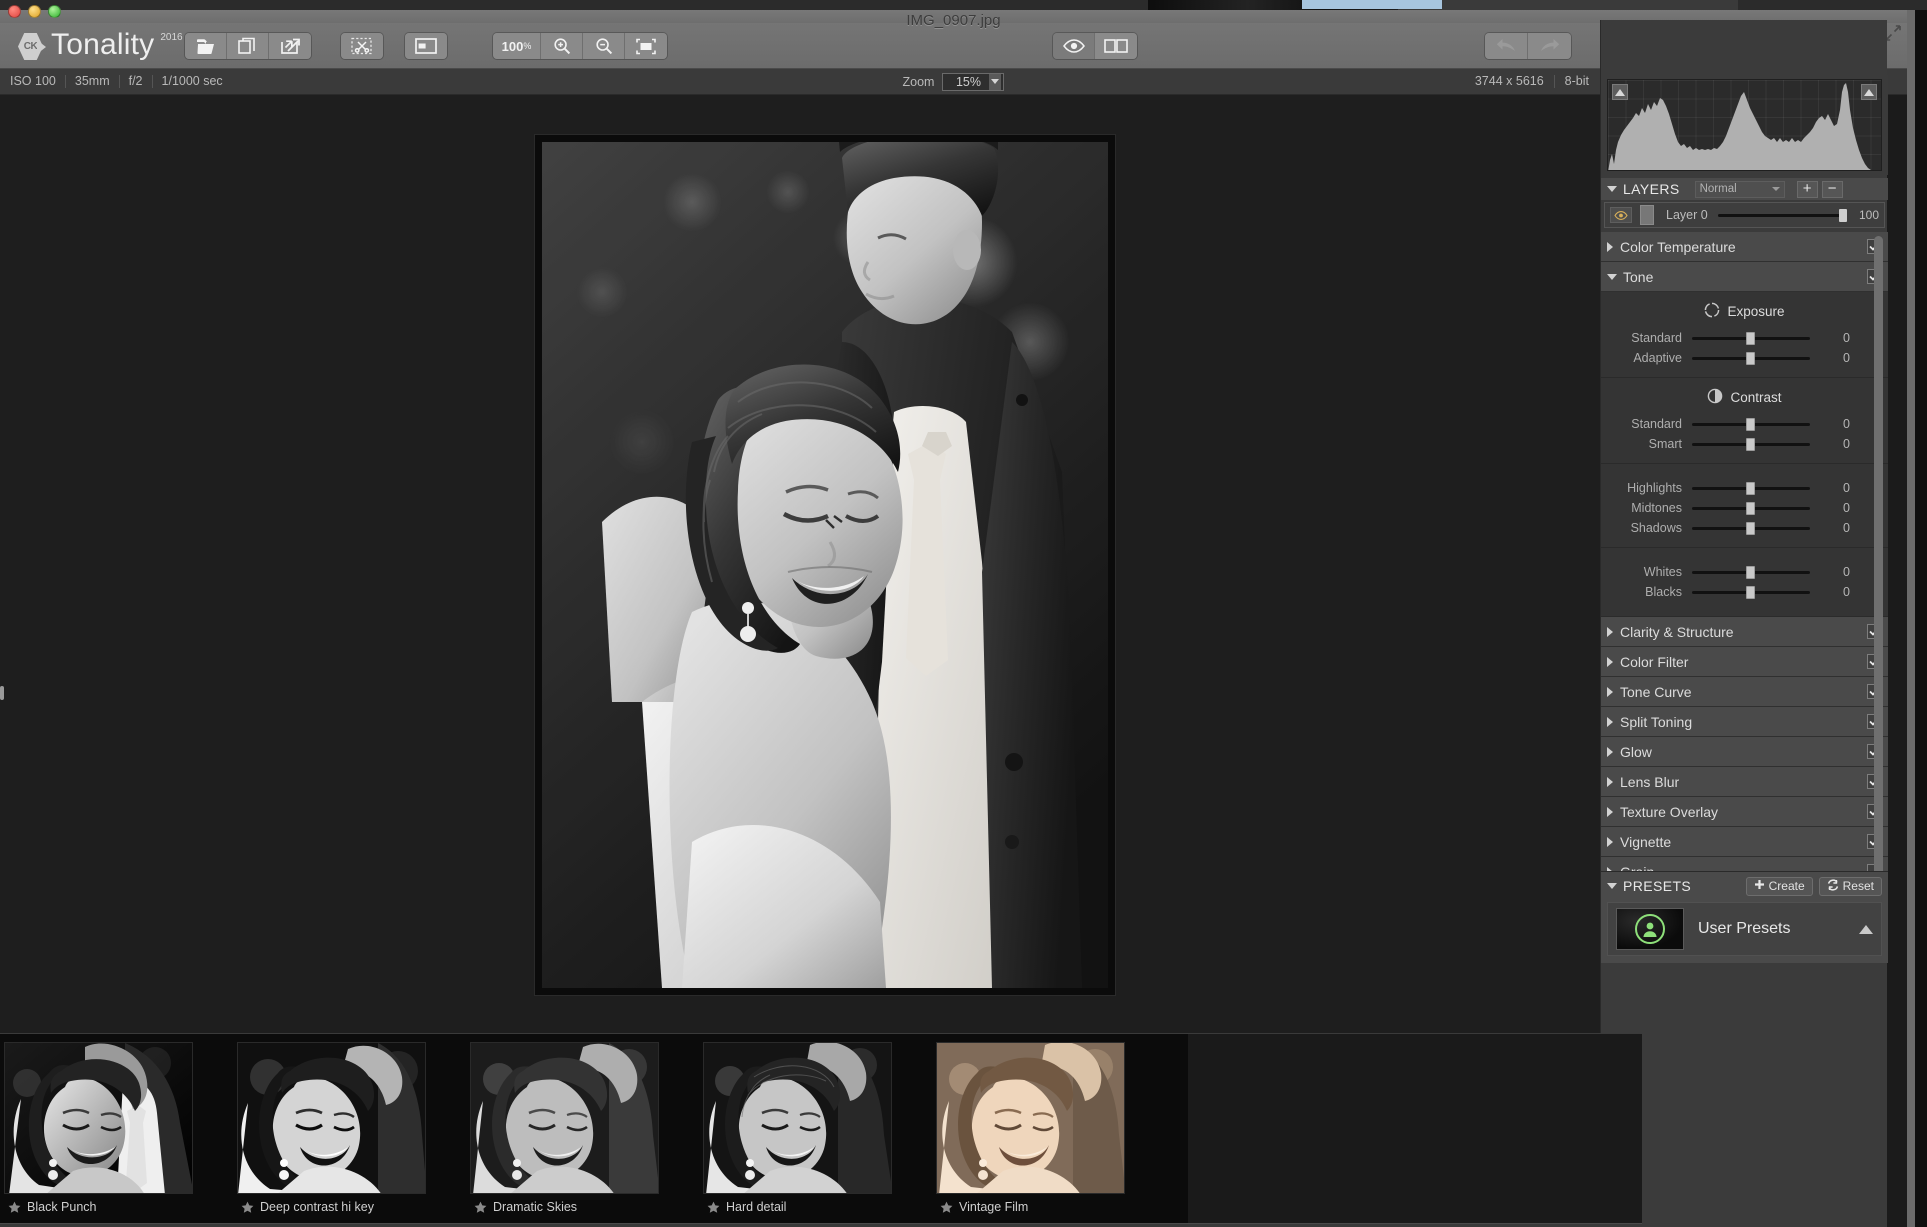 The width and height of the screenshot is (1927, 1227). I want to click on add-layer-button: +, so click(1807, 189).